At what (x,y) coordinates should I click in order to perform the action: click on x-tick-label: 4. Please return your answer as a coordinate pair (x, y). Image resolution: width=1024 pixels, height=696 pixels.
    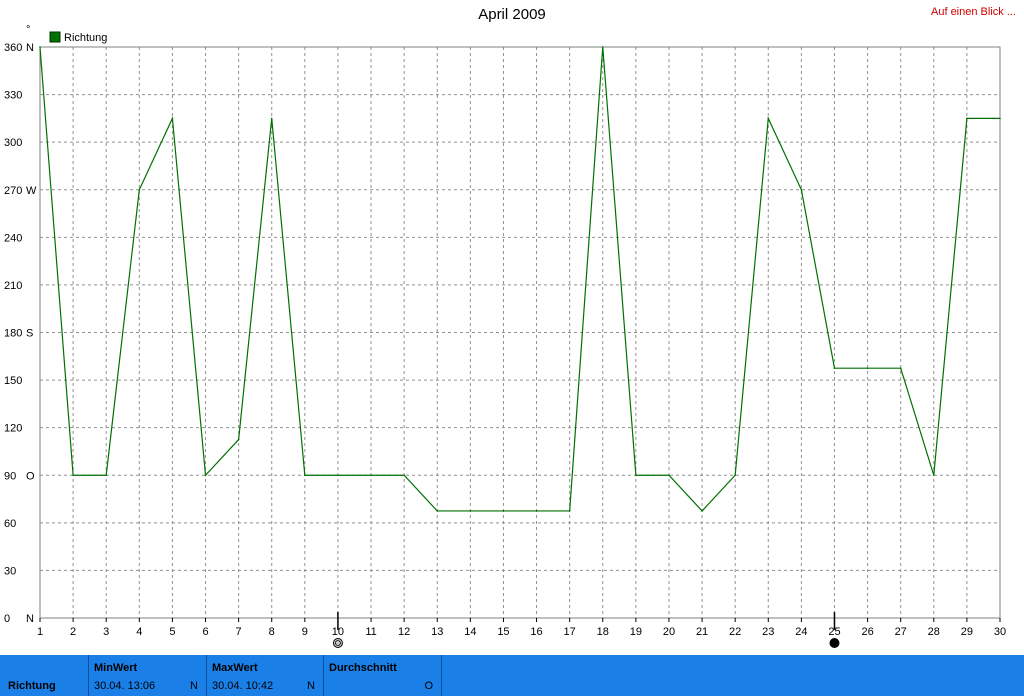
    Looking at the image, I should click on (139, 632).